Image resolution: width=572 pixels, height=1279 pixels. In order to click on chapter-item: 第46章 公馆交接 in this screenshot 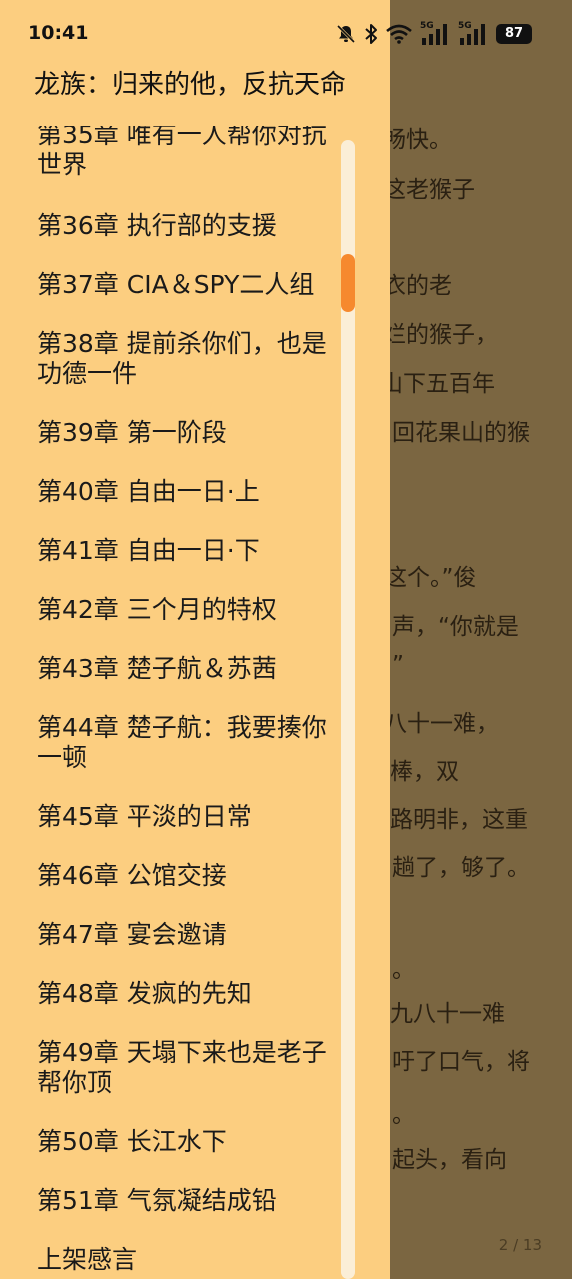, I will do `click(170, 876)`.